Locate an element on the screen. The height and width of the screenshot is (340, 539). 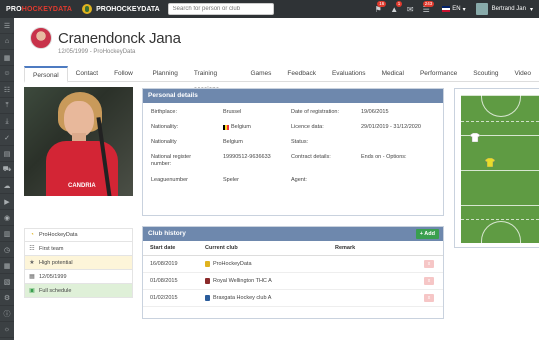
position-field-panel is located at coordinates (496, 168).